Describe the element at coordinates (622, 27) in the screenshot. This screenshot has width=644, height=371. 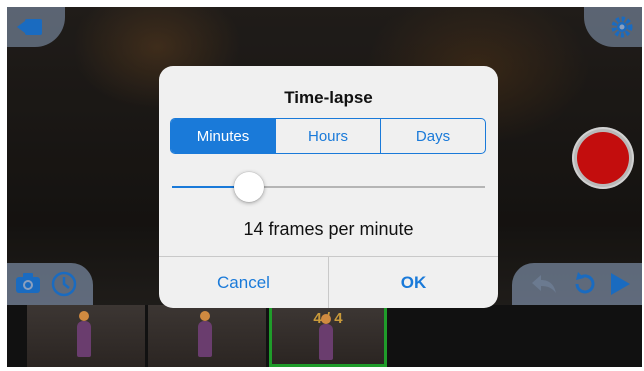
I see `gear-icon` at that location.